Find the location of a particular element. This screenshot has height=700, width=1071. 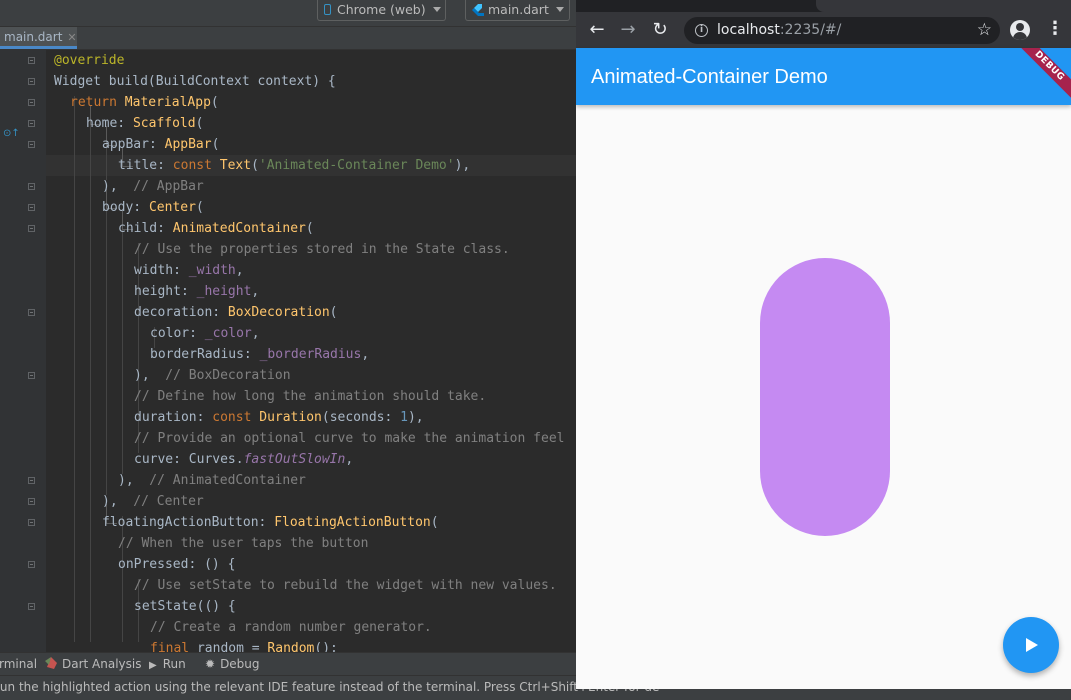

code-line: @override is located at coordinates (89, 60).